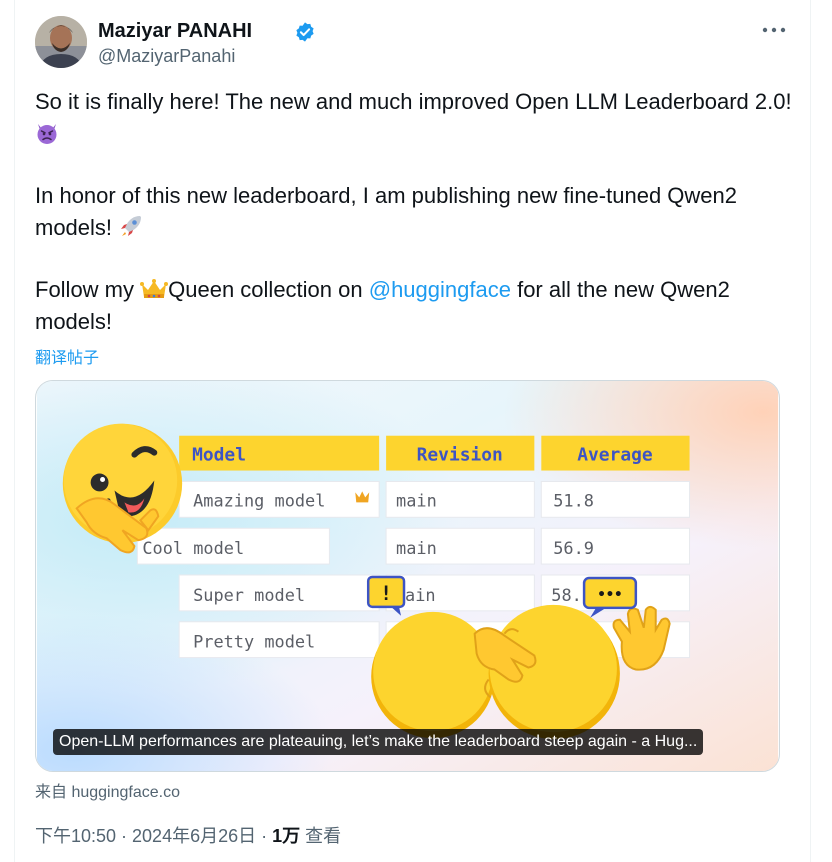 The height and width of the screenshot is (862, 832). Describe the element at coordinates (433, 675) in the screenshot. I see `hugging-face-emoji-back-left` at that location.